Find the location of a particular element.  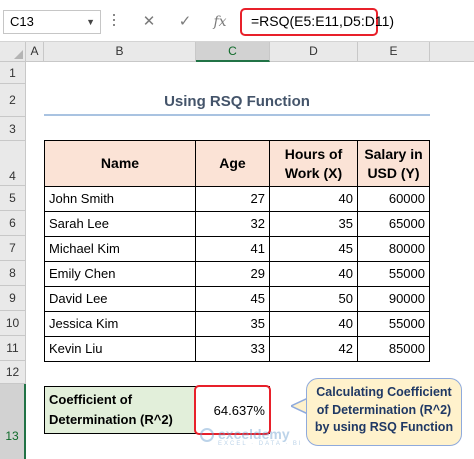

header-age: Age is located at coordinates (233, 163).